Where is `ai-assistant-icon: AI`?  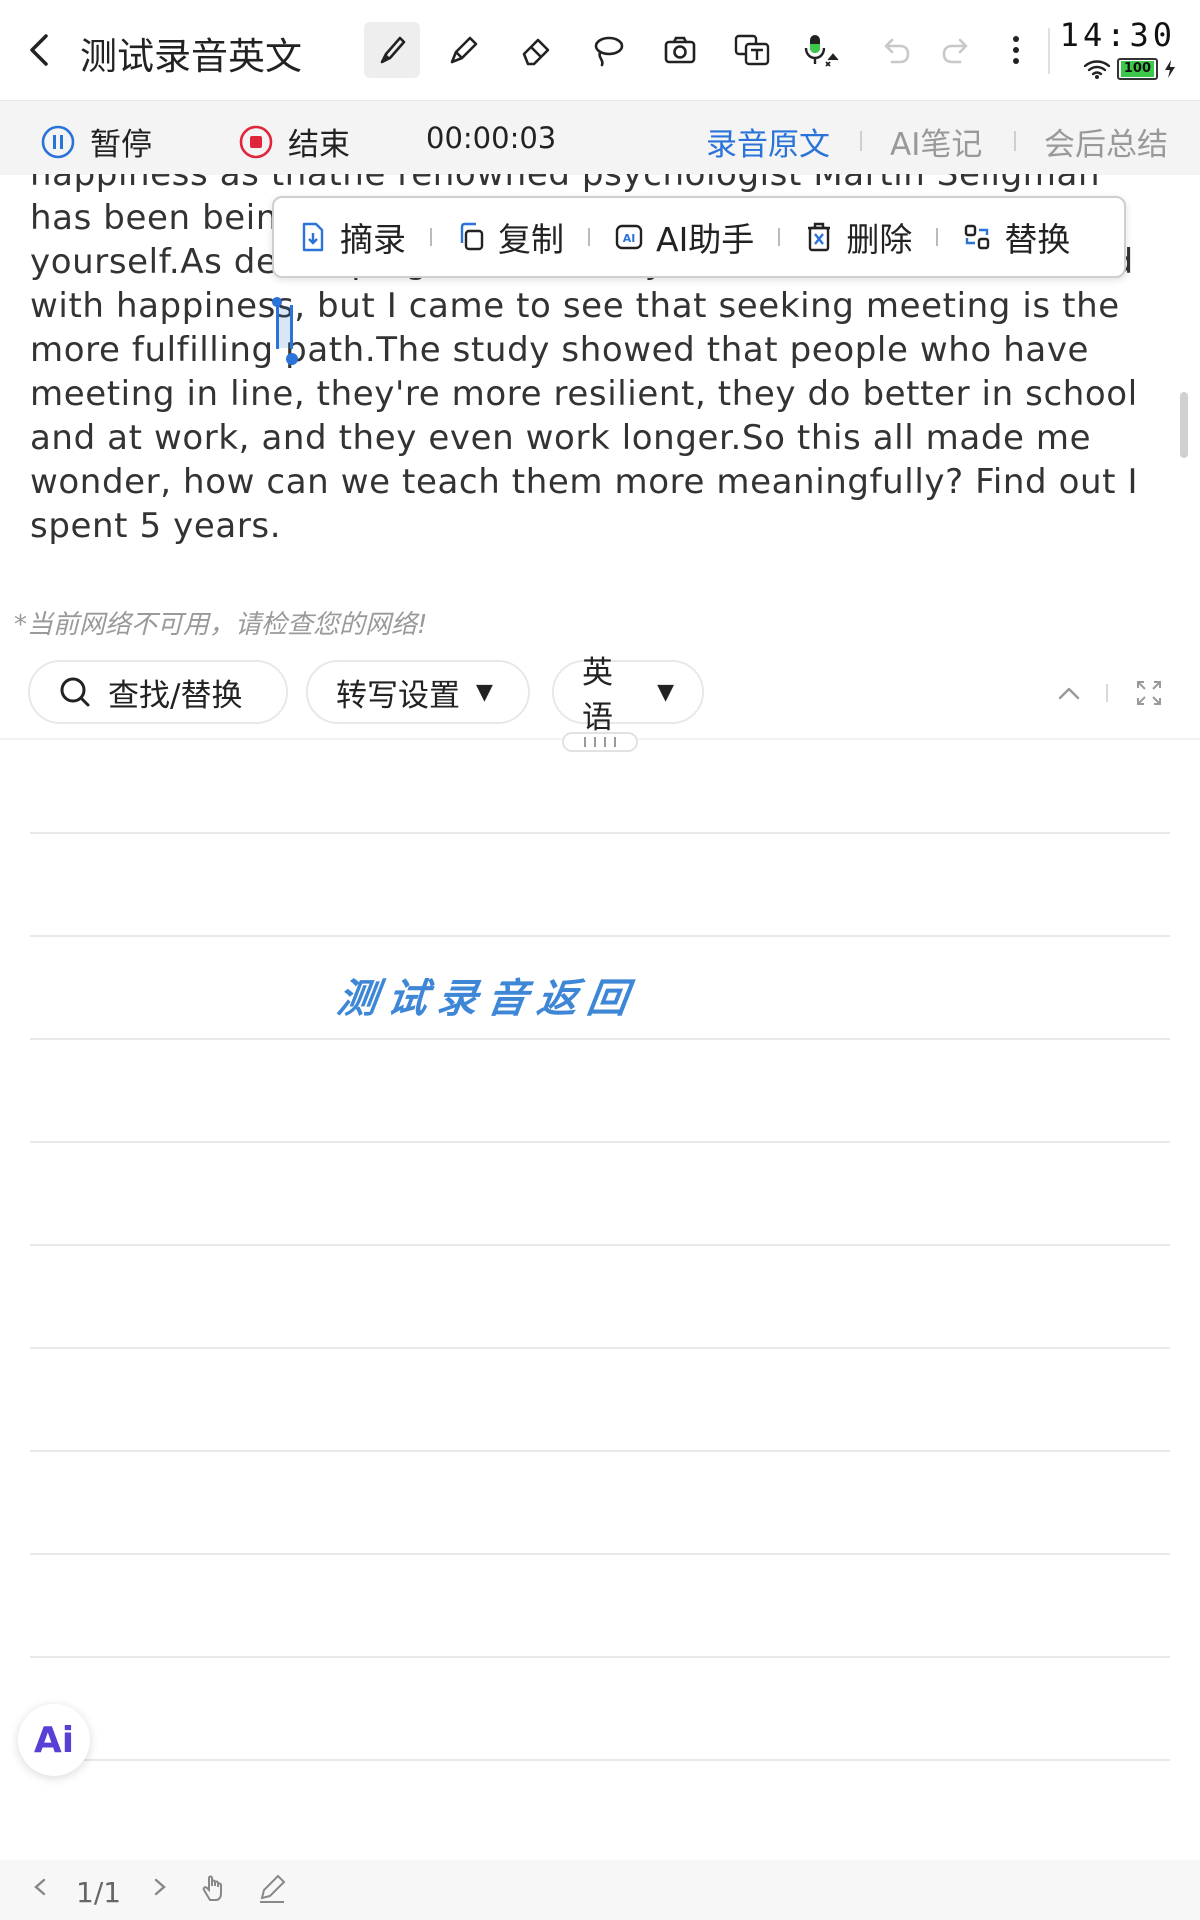 ai-assistant-icon: AI is located at coordinates (629, 237).